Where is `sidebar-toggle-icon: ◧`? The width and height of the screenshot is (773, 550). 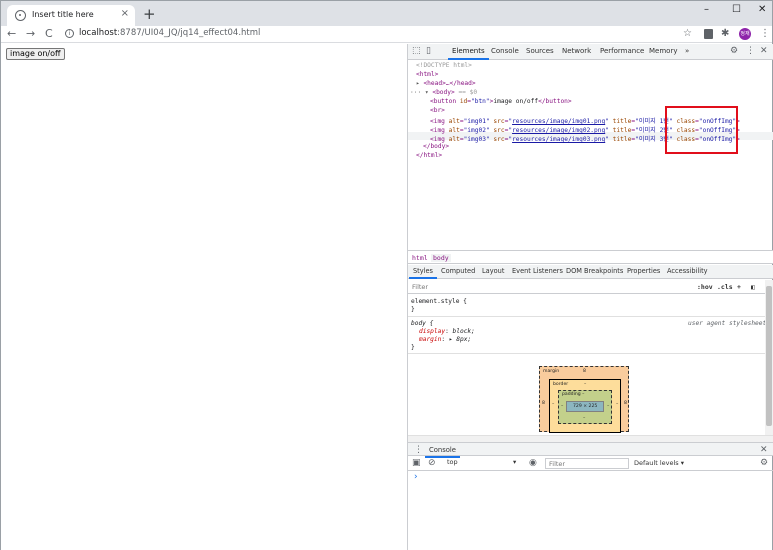 sidebar-toggle-icon: ◧ is located at coordinates (753, 287).